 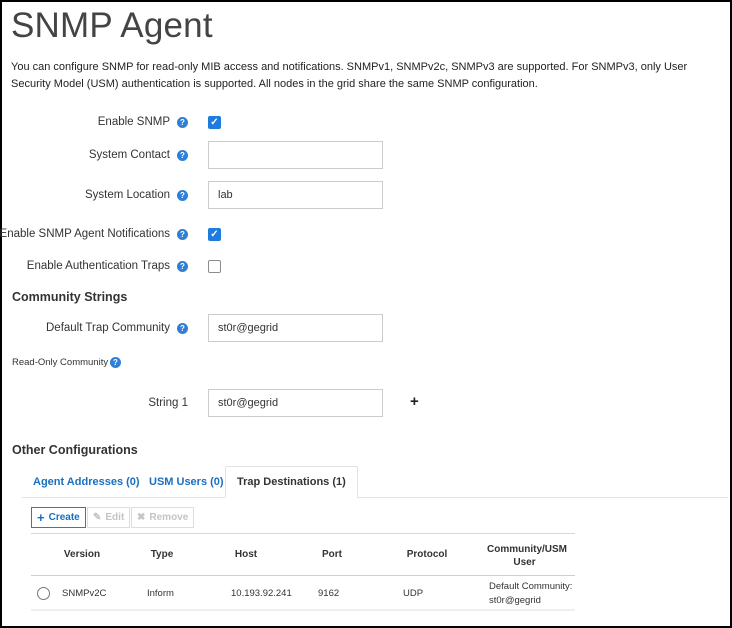 I want to click on cell-version: SNMPv2C, so click(x=84, y=593).